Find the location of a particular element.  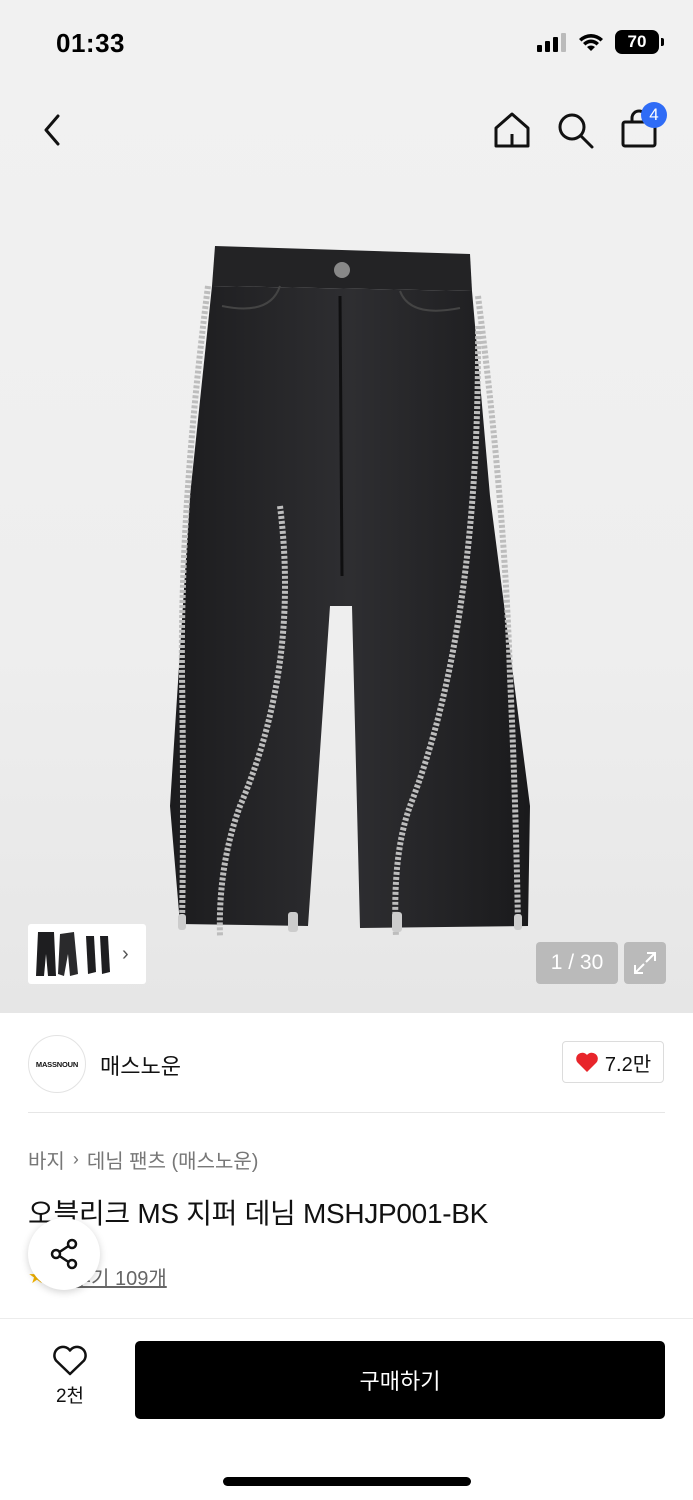

heart-outline-icon is located at coordinates (70, 1360).